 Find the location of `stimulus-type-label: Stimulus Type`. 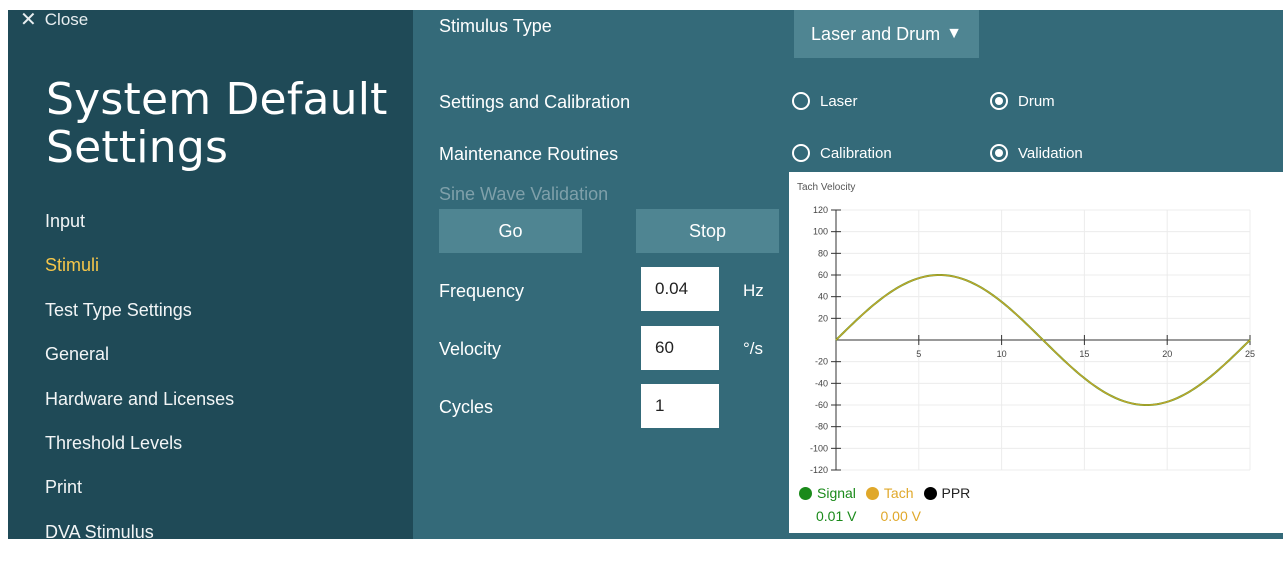

stimulus-type-label: Stimulus Type is located at coordinates (495, 26).